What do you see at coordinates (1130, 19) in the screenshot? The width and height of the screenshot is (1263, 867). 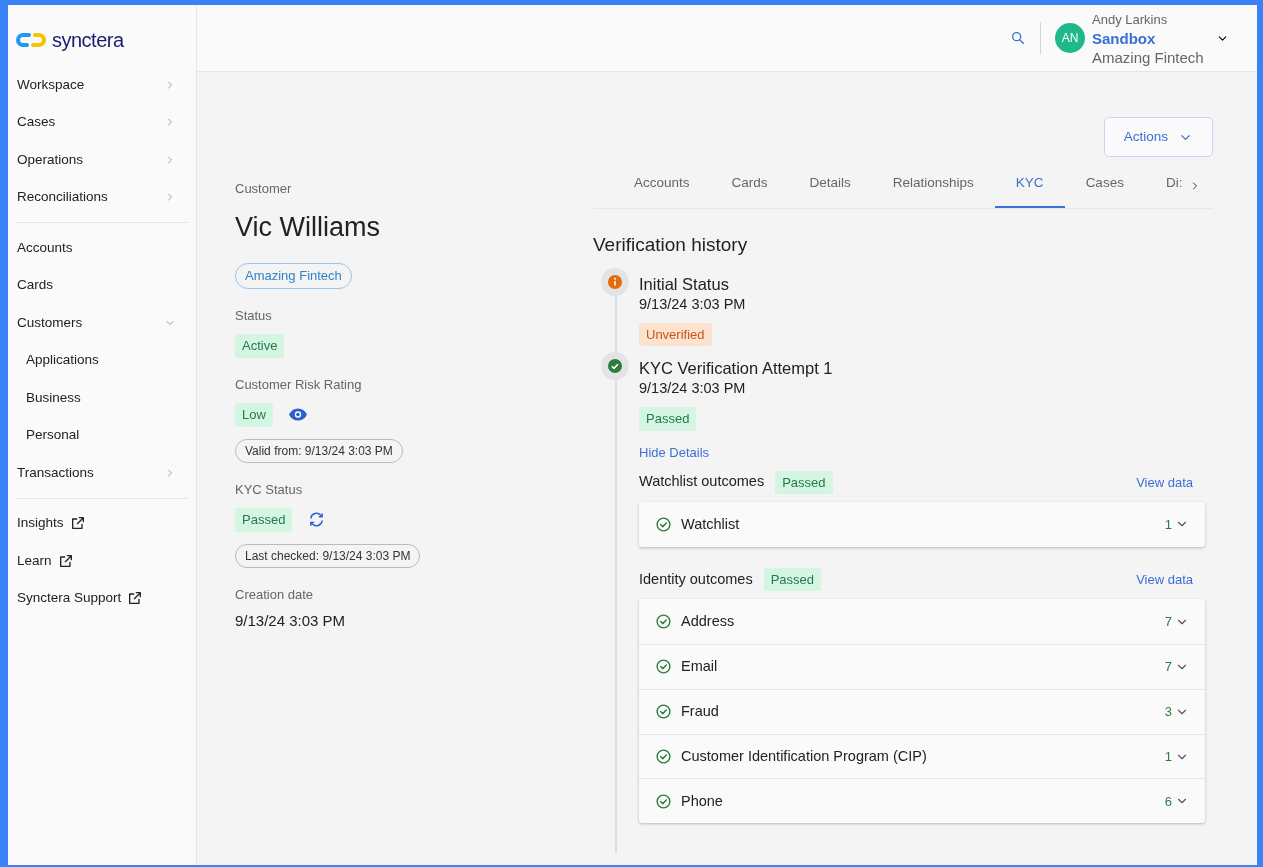 I see `user-name: Andy Larkins` at bounding box center [1130, 19].